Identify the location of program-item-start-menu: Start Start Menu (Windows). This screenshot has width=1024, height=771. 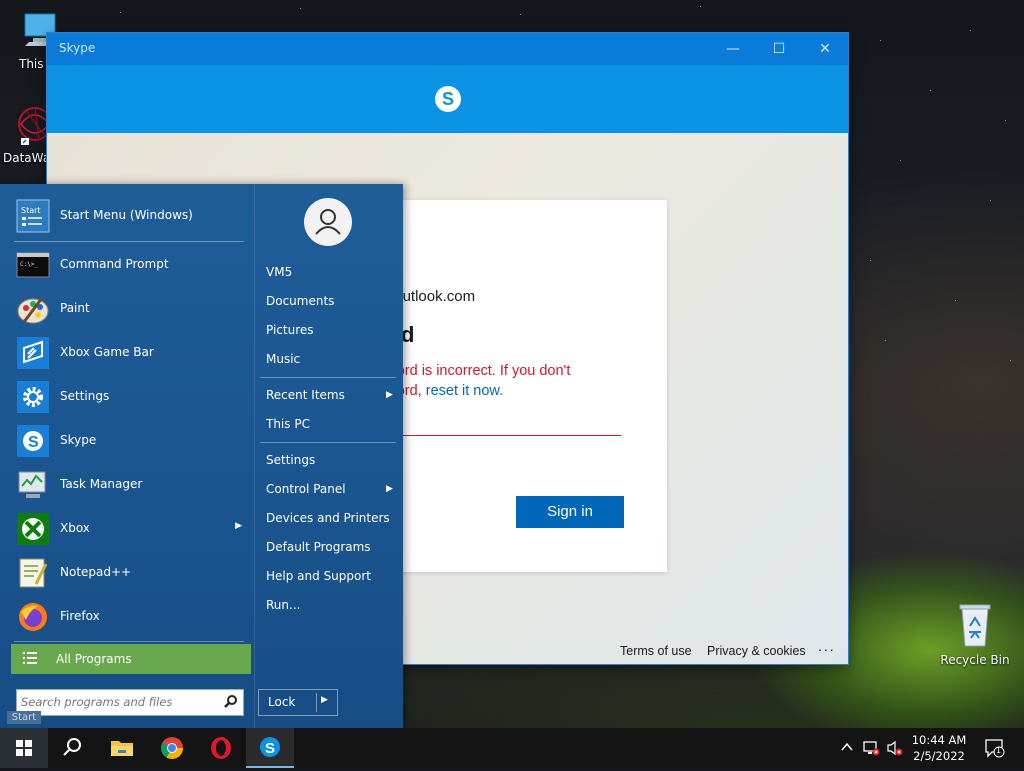
(128, 216).